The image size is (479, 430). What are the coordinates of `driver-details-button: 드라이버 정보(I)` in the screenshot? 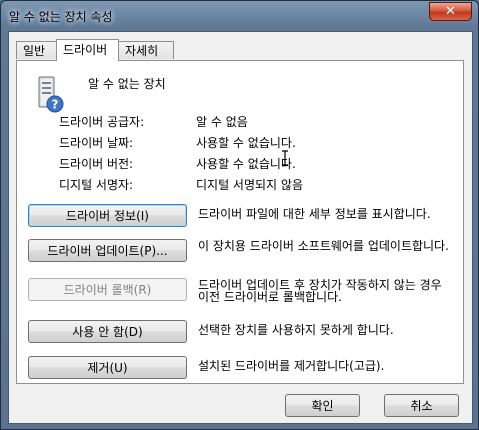 It's located at (107, 215).